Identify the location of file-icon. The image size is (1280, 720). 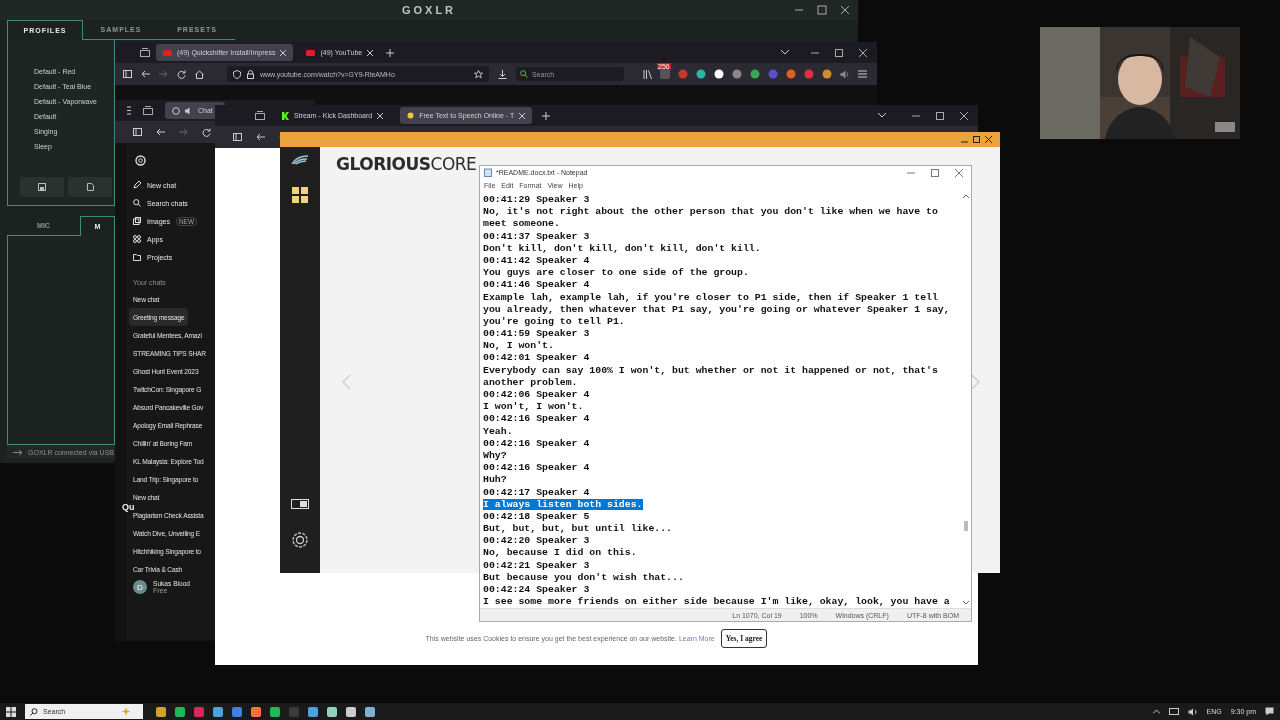
(90, 187).